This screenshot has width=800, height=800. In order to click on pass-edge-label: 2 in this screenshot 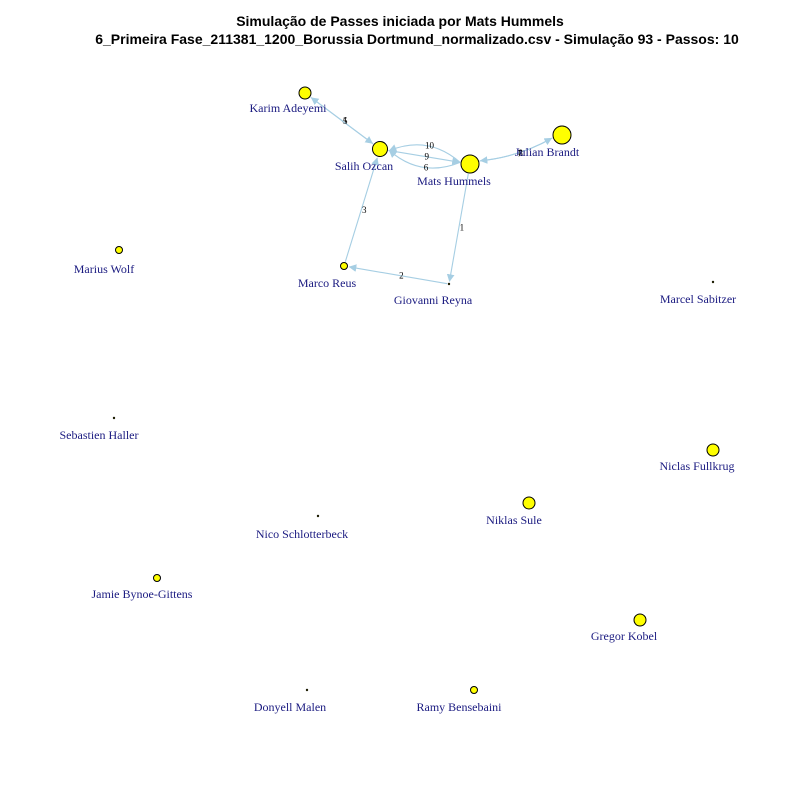, I will do `click(401, 275)`.